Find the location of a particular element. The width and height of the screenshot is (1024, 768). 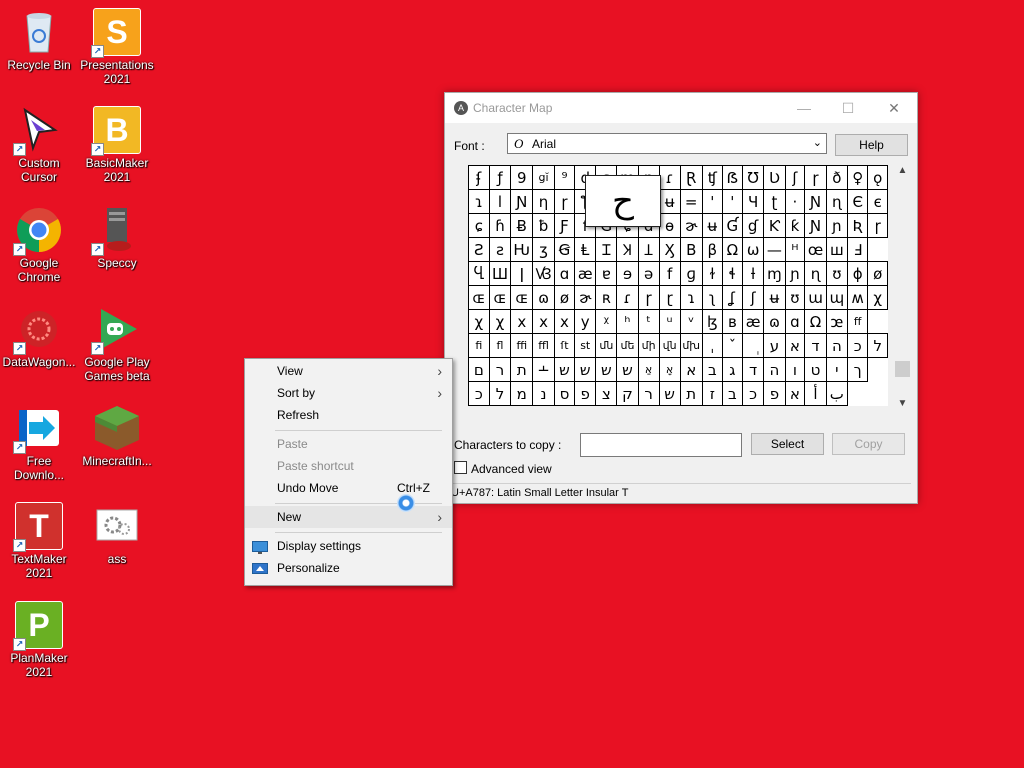

desktop-icon-presentations: S ↗ Presentations 2021 is located at coordinates (117, 47).